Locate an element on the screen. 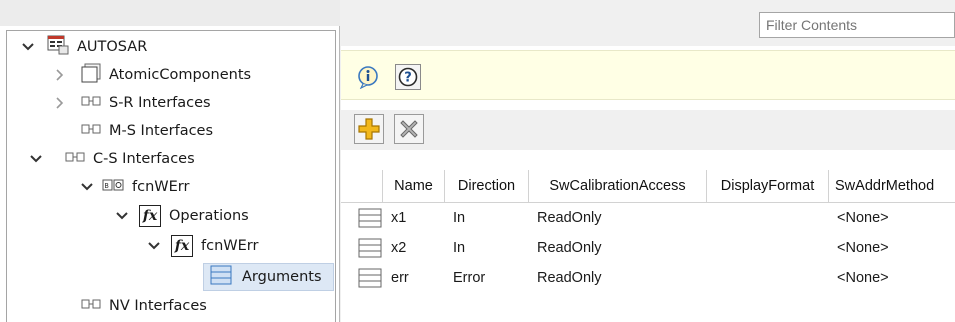 This screenshot has height=322, width=955. tree-item-fcnwerr-interface: B fcnWErr is located at coordinates (134, 187).